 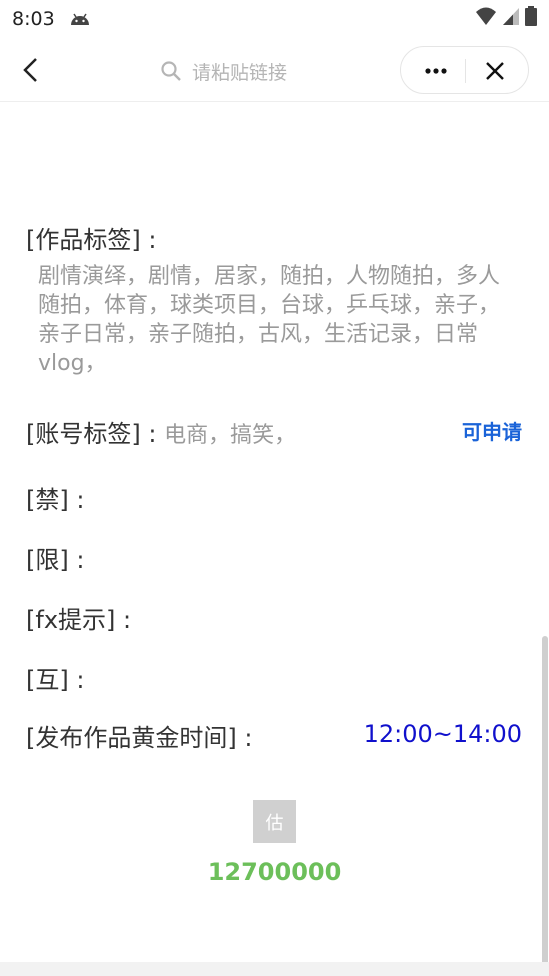 I want to click on apply-link: 可申请, so click(x=492, y=430).